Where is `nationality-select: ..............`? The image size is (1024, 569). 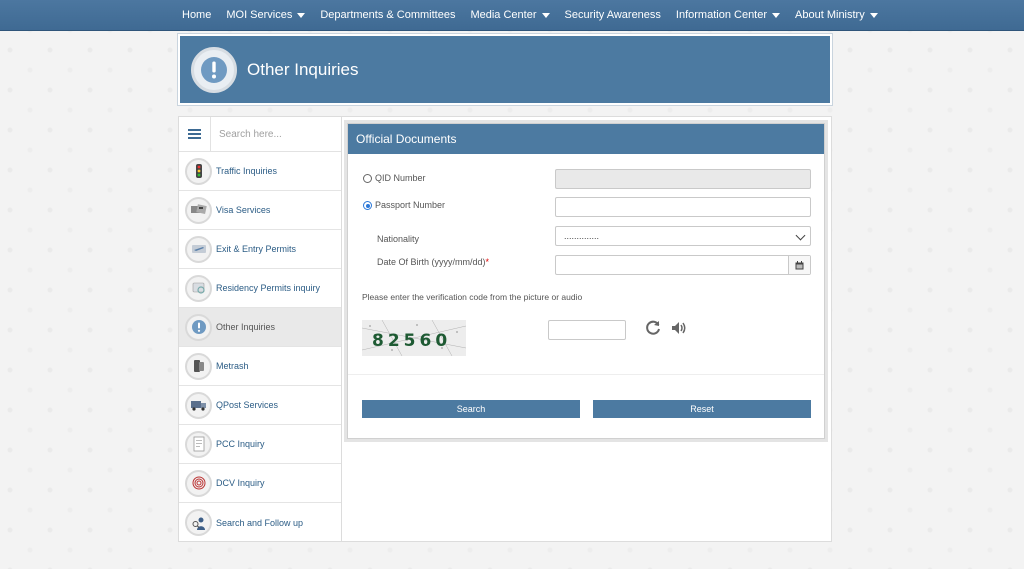
nationality-select: .............. is located at coordinates (683, 236).